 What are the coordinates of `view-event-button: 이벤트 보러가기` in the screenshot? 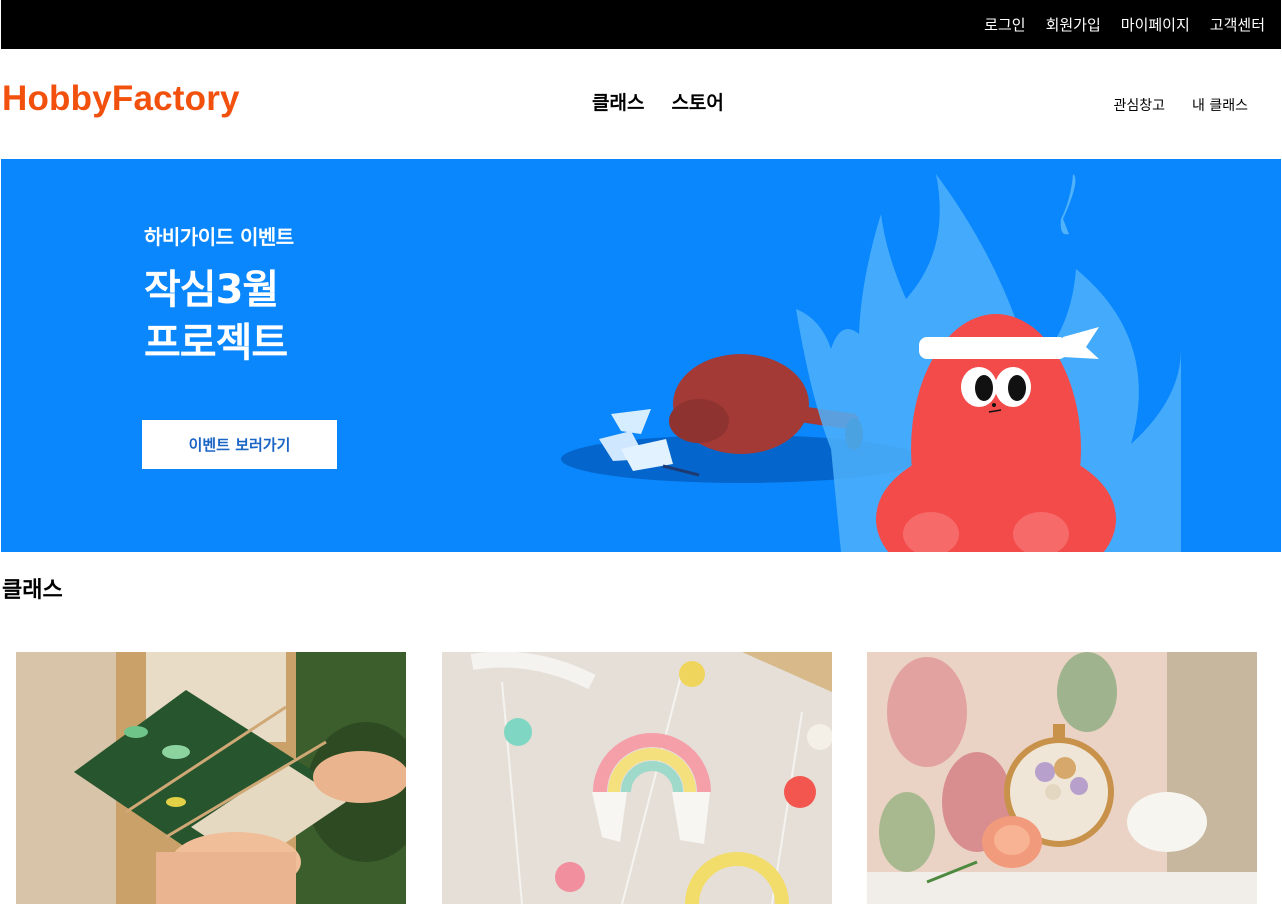 It's located at (239, 444).